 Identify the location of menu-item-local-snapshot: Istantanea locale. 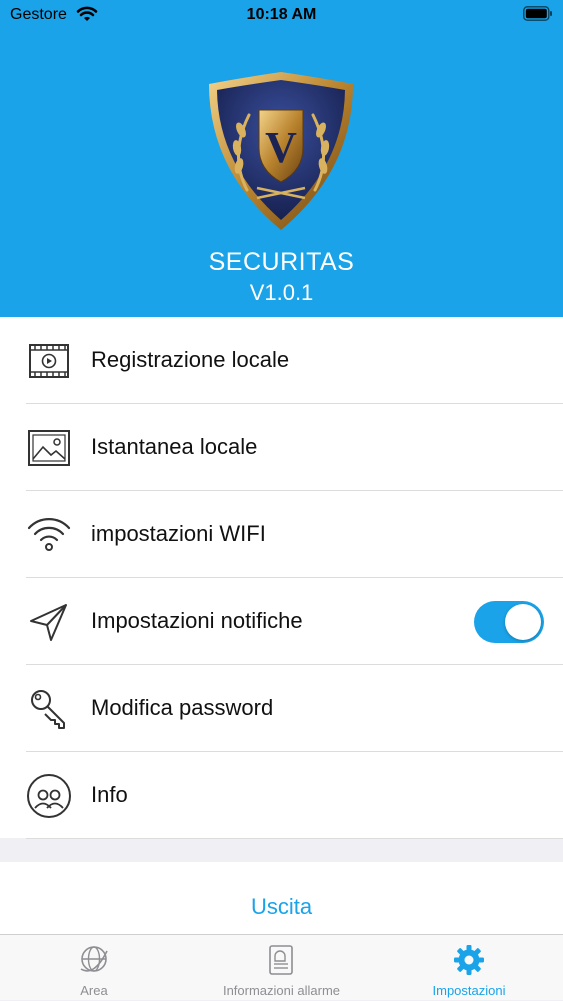
(281, 447).